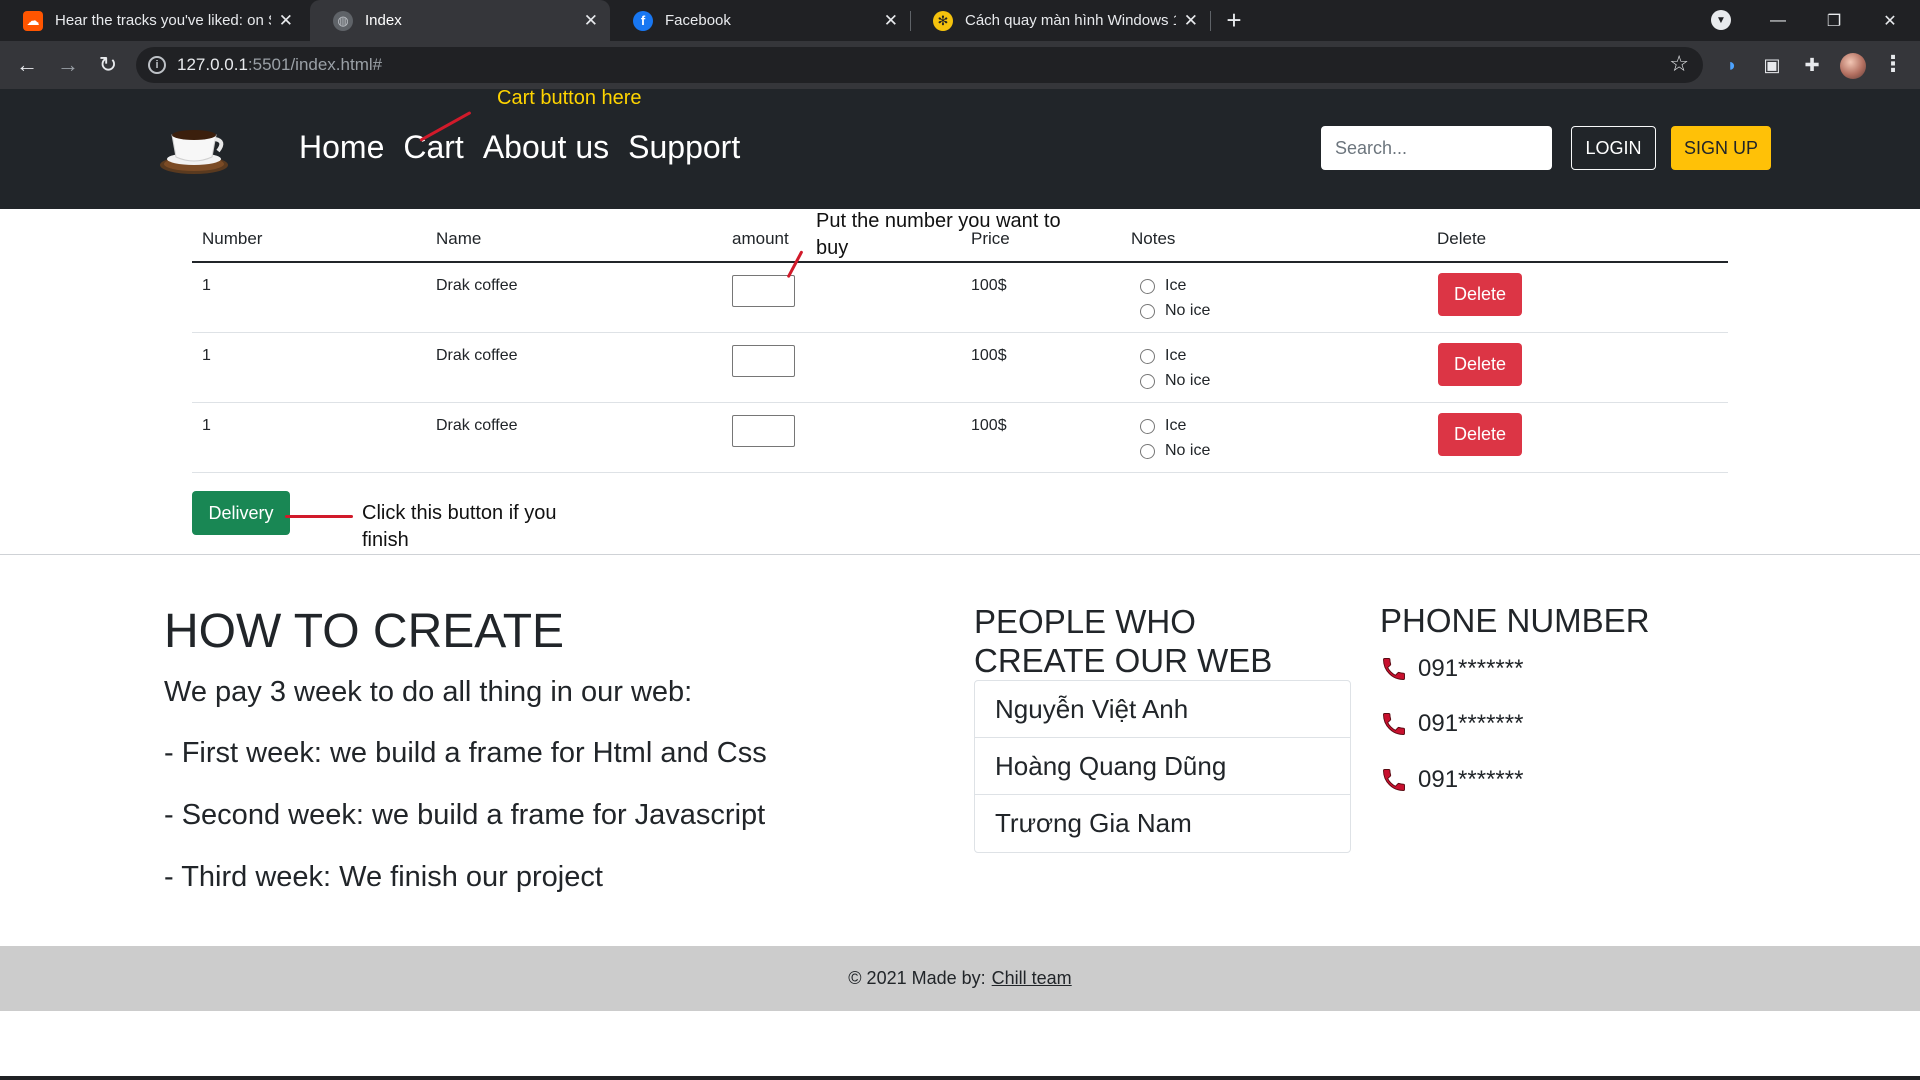 The image size is (1920, 1080). What do you see at coordinates (1893, 64) in the screenshot?
I see `menu-kebab-icon: ⋮` at bounding box center [1893, 64].